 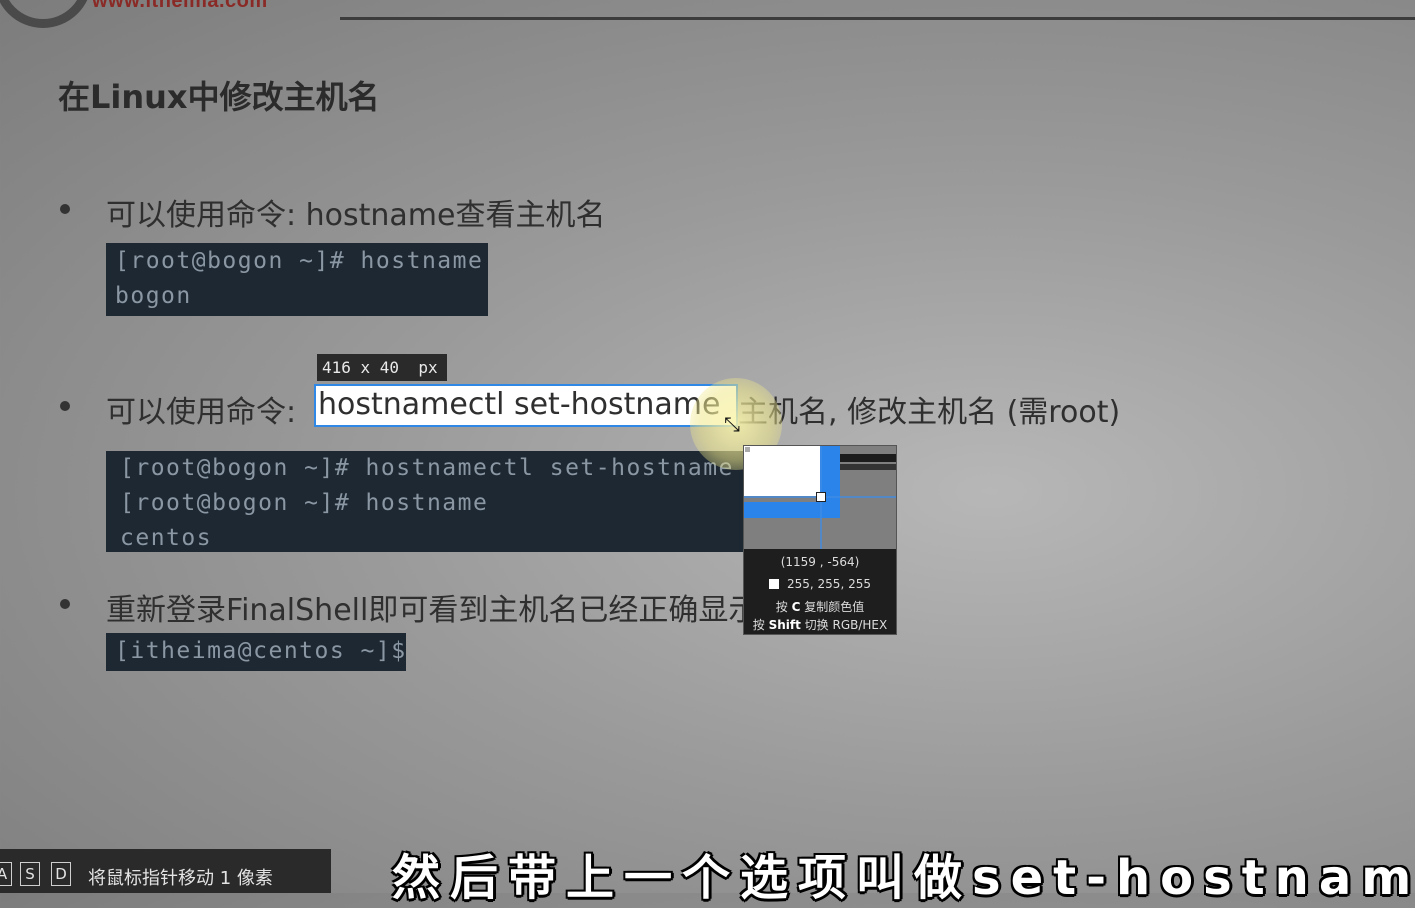 What do you see at coordinates (929, 412) in the screenshot?
I see `bullet-text-2-suffix: 主机名, 修改主机名 (需root)` at bounding box center [929, 412].